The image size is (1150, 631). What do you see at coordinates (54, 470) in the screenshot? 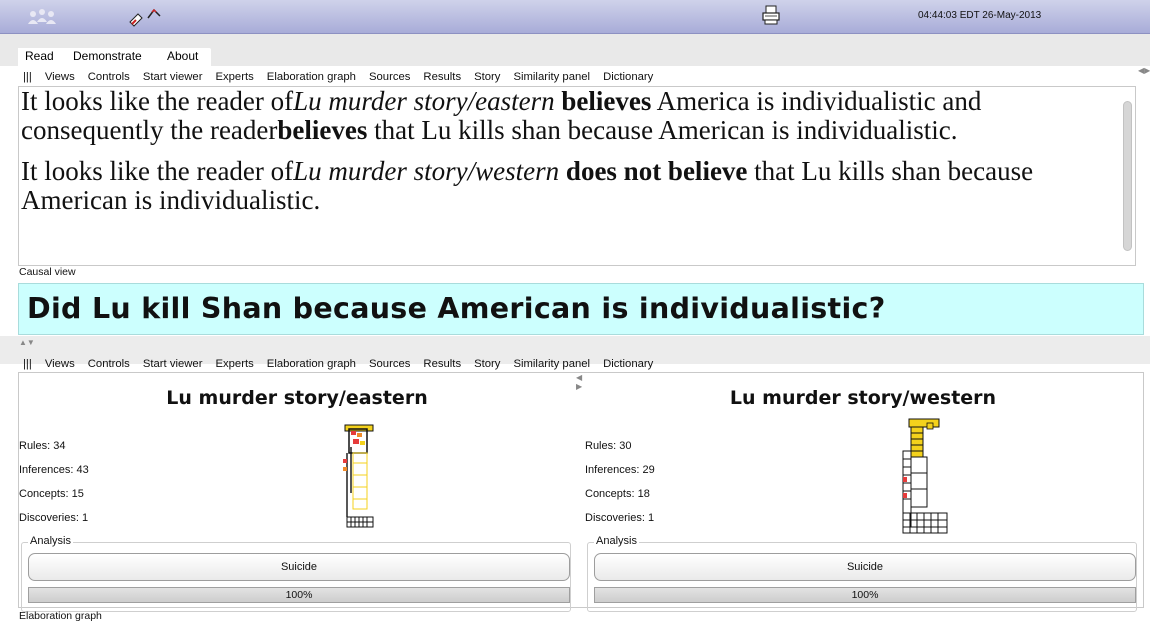
I see `inferences-count: Inferences: 43` at bounding box center [54, 470].